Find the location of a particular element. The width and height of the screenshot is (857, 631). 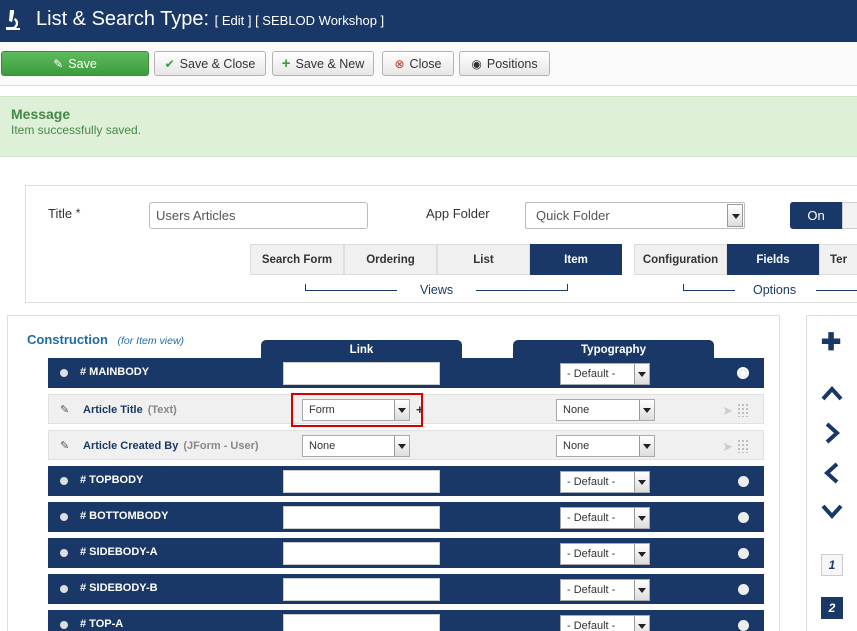

chevron-up-icon is located at coordinates (832, 393).